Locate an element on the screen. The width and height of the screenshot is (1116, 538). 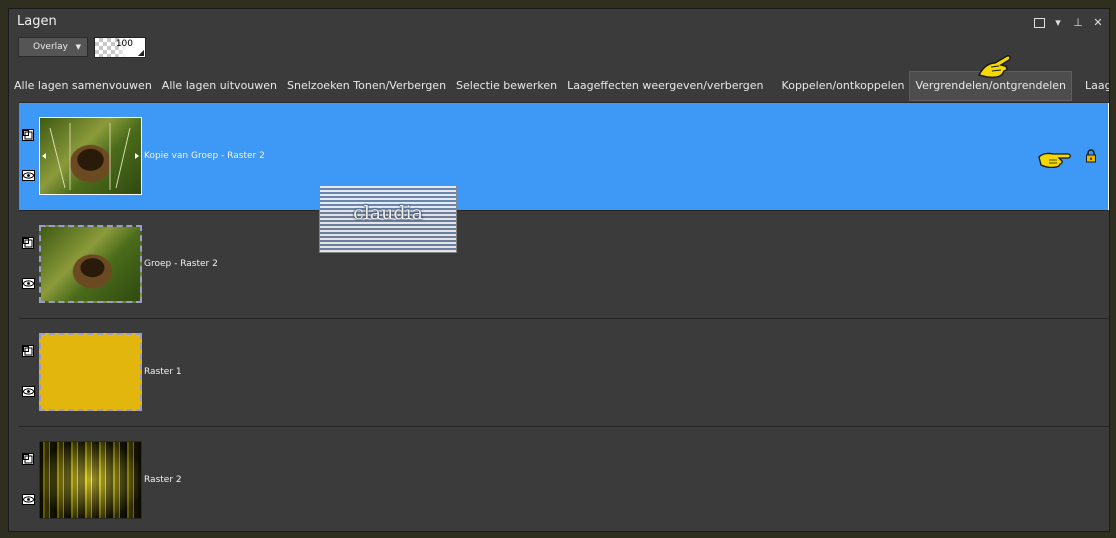
opacity-value: 100 is located at coordinates (124, 44).